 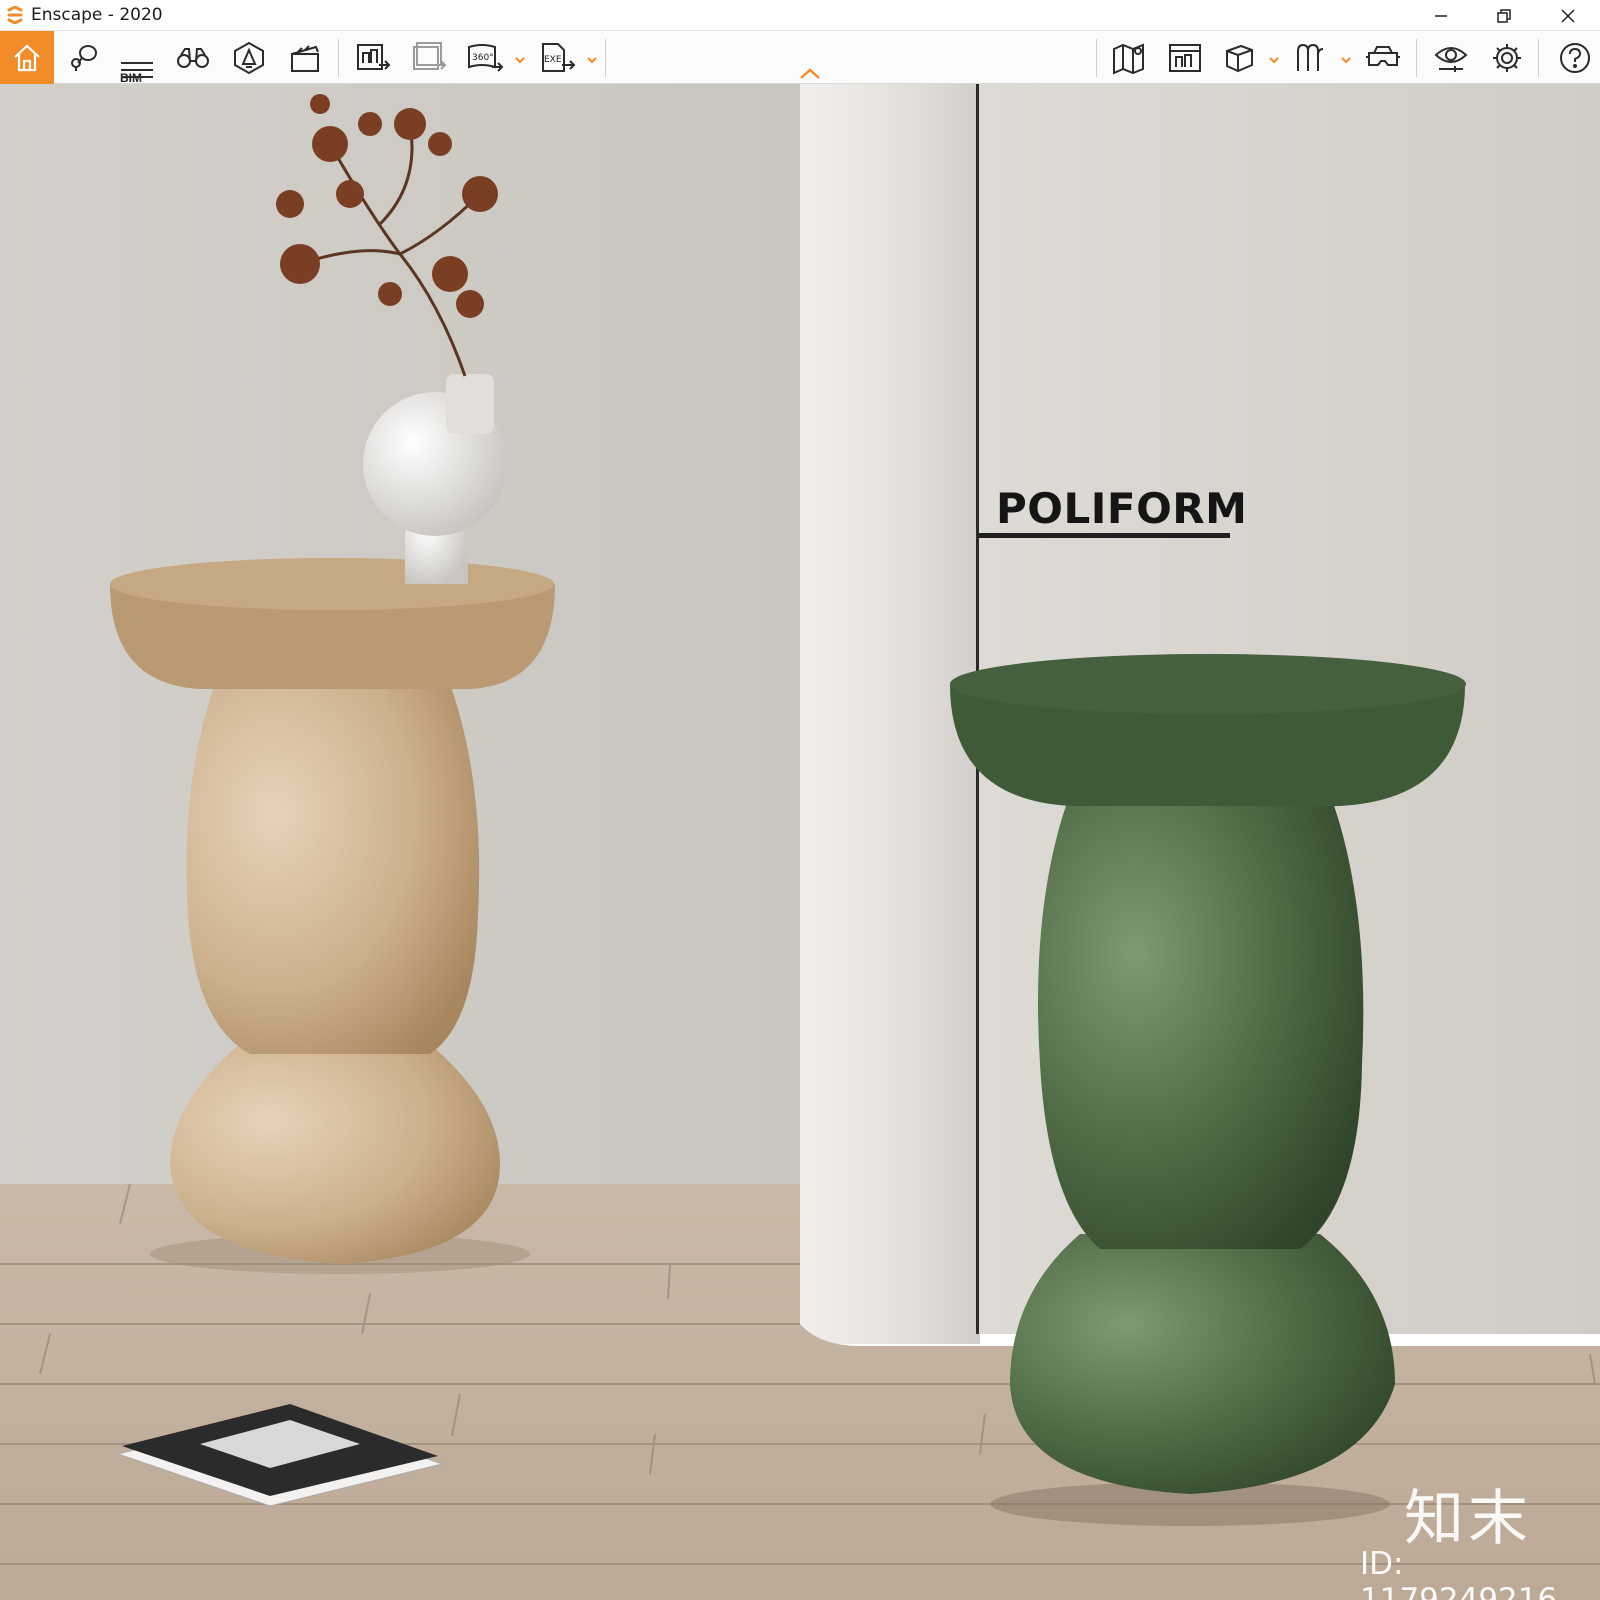 I want to click on vr-headset-button, so click(x=1383, y=58).